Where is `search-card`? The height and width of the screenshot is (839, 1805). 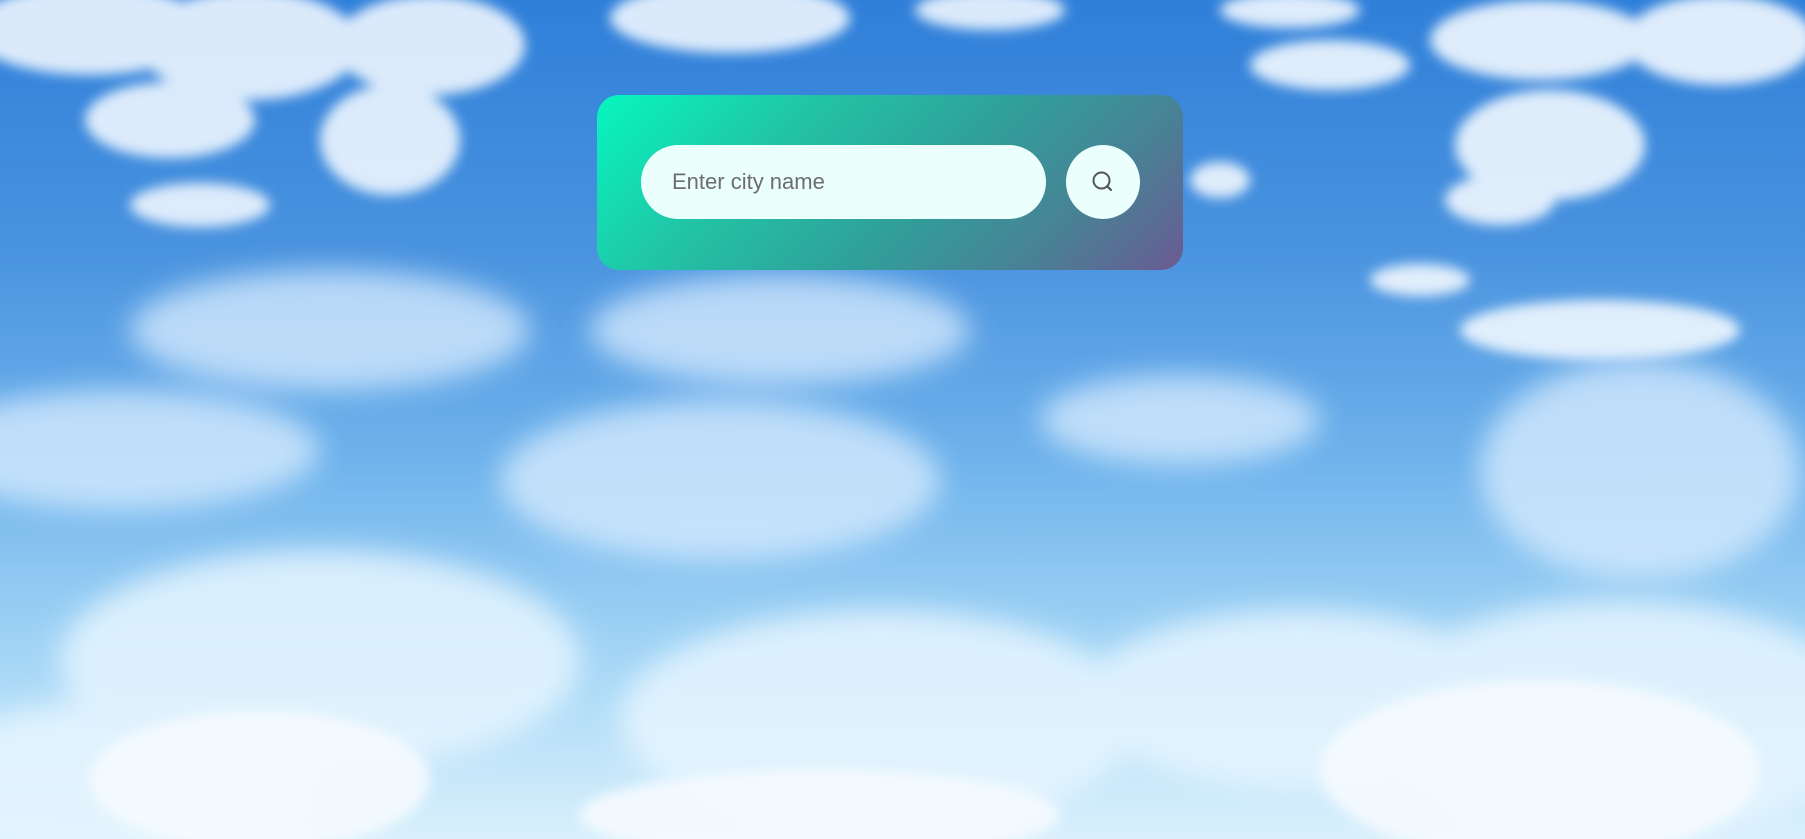 search-card is located at coordinates (890, 182).